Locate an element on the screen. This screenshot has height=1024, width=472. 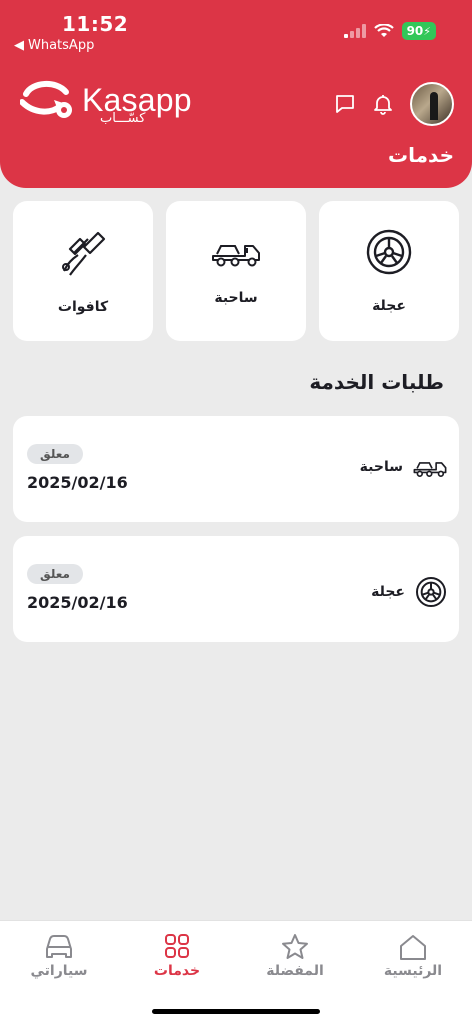
list-item: معلق 2025/02/16 ساحبة is located at coordinates (236, 469).